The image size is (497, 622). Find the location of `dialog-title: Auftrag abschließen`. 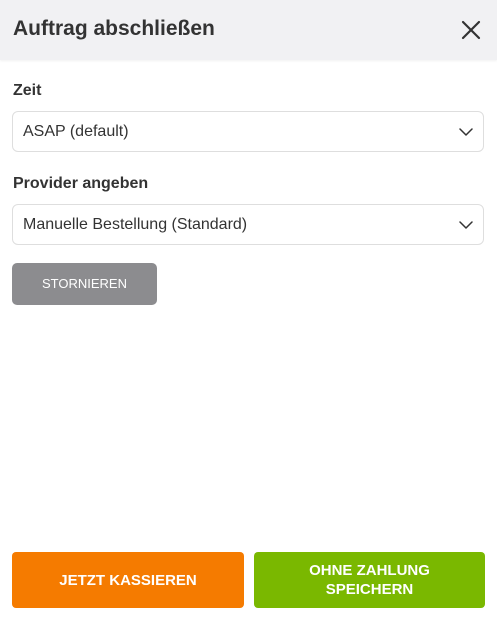

dialog-title: Auftrag abschließen is located at coordinates (114, 28).